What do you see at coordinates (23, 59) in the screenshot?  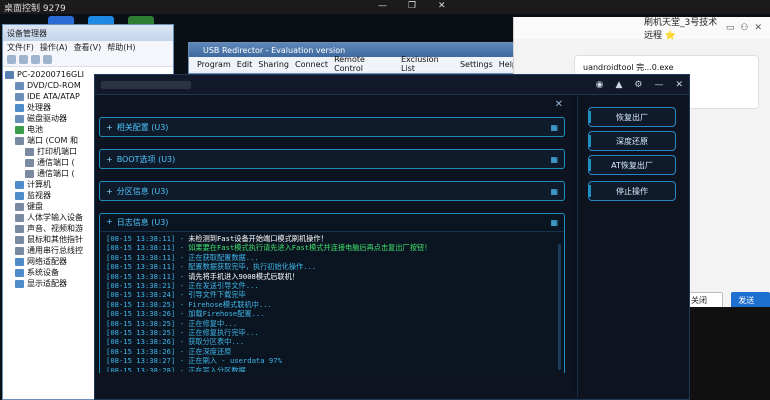 I see `forward-icon` at bounding box center [23, 59].